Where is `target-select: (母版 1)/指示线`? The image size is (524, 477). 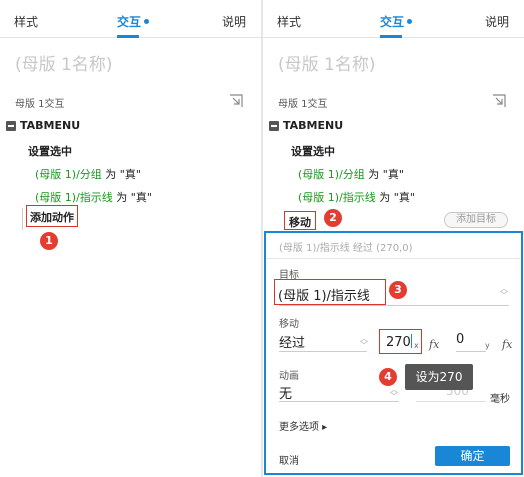
target-select: (母版 1)/指示线 is located at coordinates (330, 292).